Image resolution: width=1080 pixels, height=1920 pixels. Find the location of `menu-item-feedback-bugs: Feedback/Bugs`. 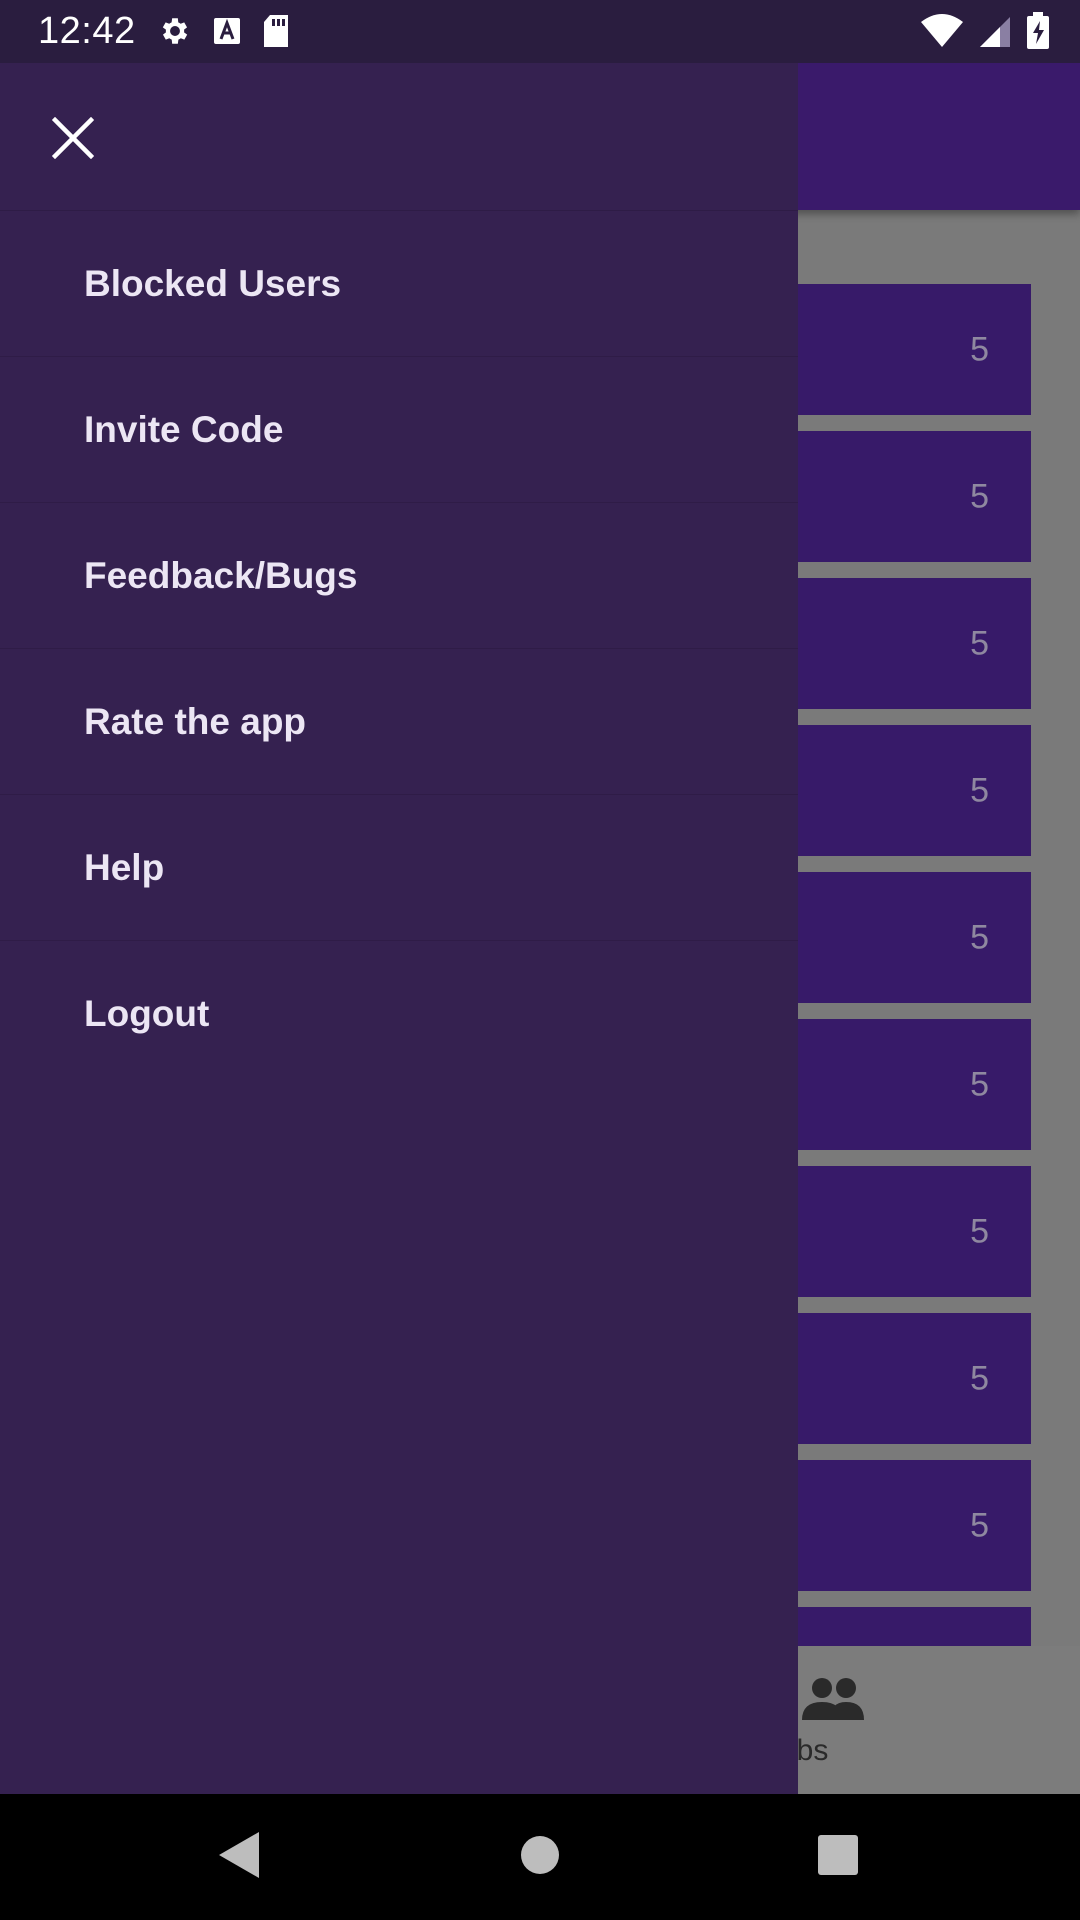

menu-item-feedback-bugs: Feedback/Bugs is located at coordinates (399, 576).